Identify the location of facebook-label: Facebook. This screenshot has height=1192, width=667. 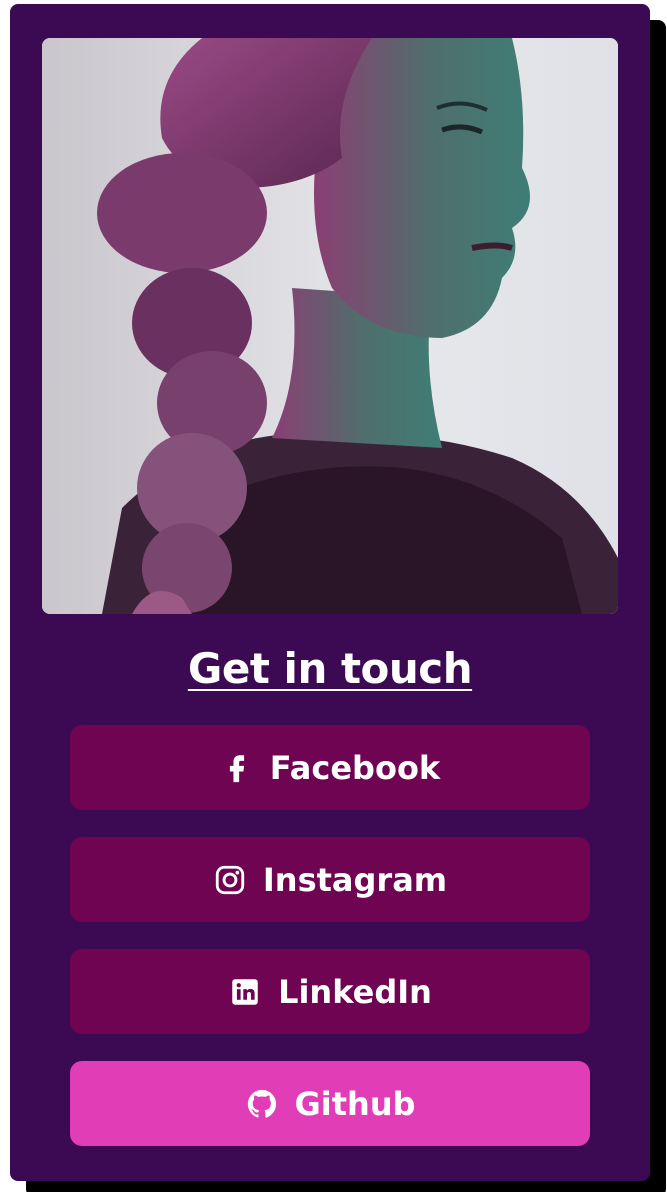
(355, 767).